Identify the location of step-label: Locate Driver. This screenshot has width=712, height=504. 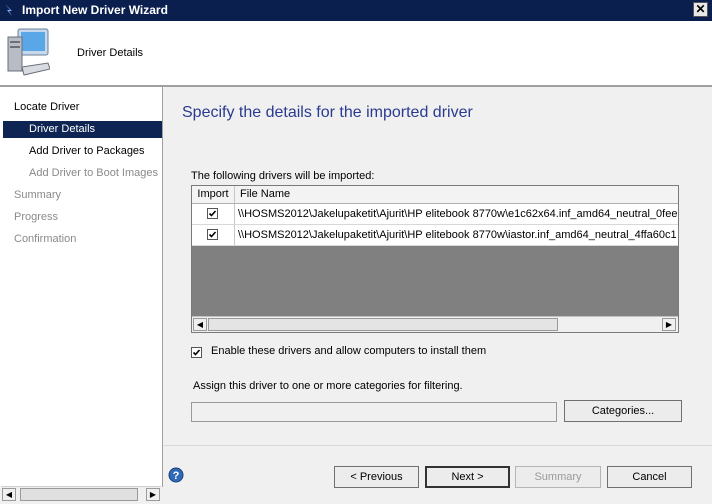
(47, 107).